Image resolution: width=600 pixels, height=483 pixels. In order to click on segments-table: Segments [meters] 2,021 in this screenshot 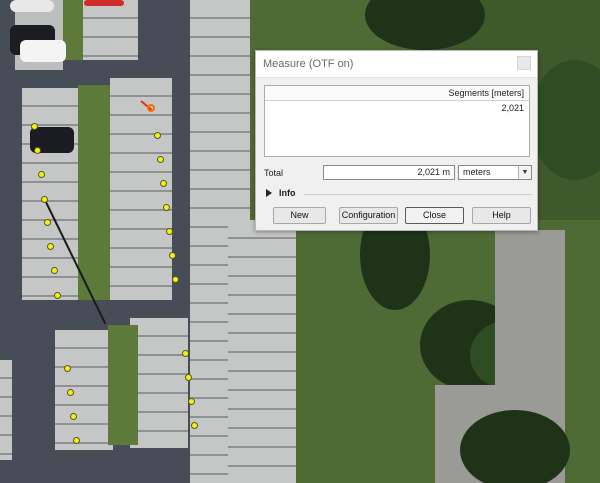, I will do `click(397, 121)`.